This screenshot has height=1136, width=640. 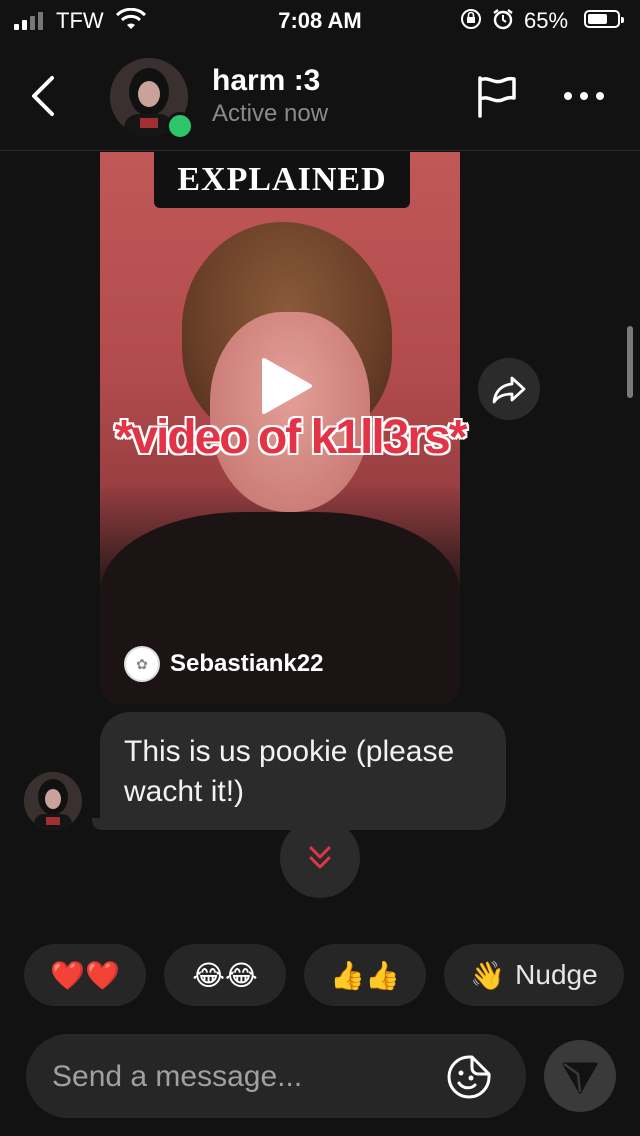 I want to click on quick-reaction-thumbs-up: 👍👍, so click(x=365, y=975).